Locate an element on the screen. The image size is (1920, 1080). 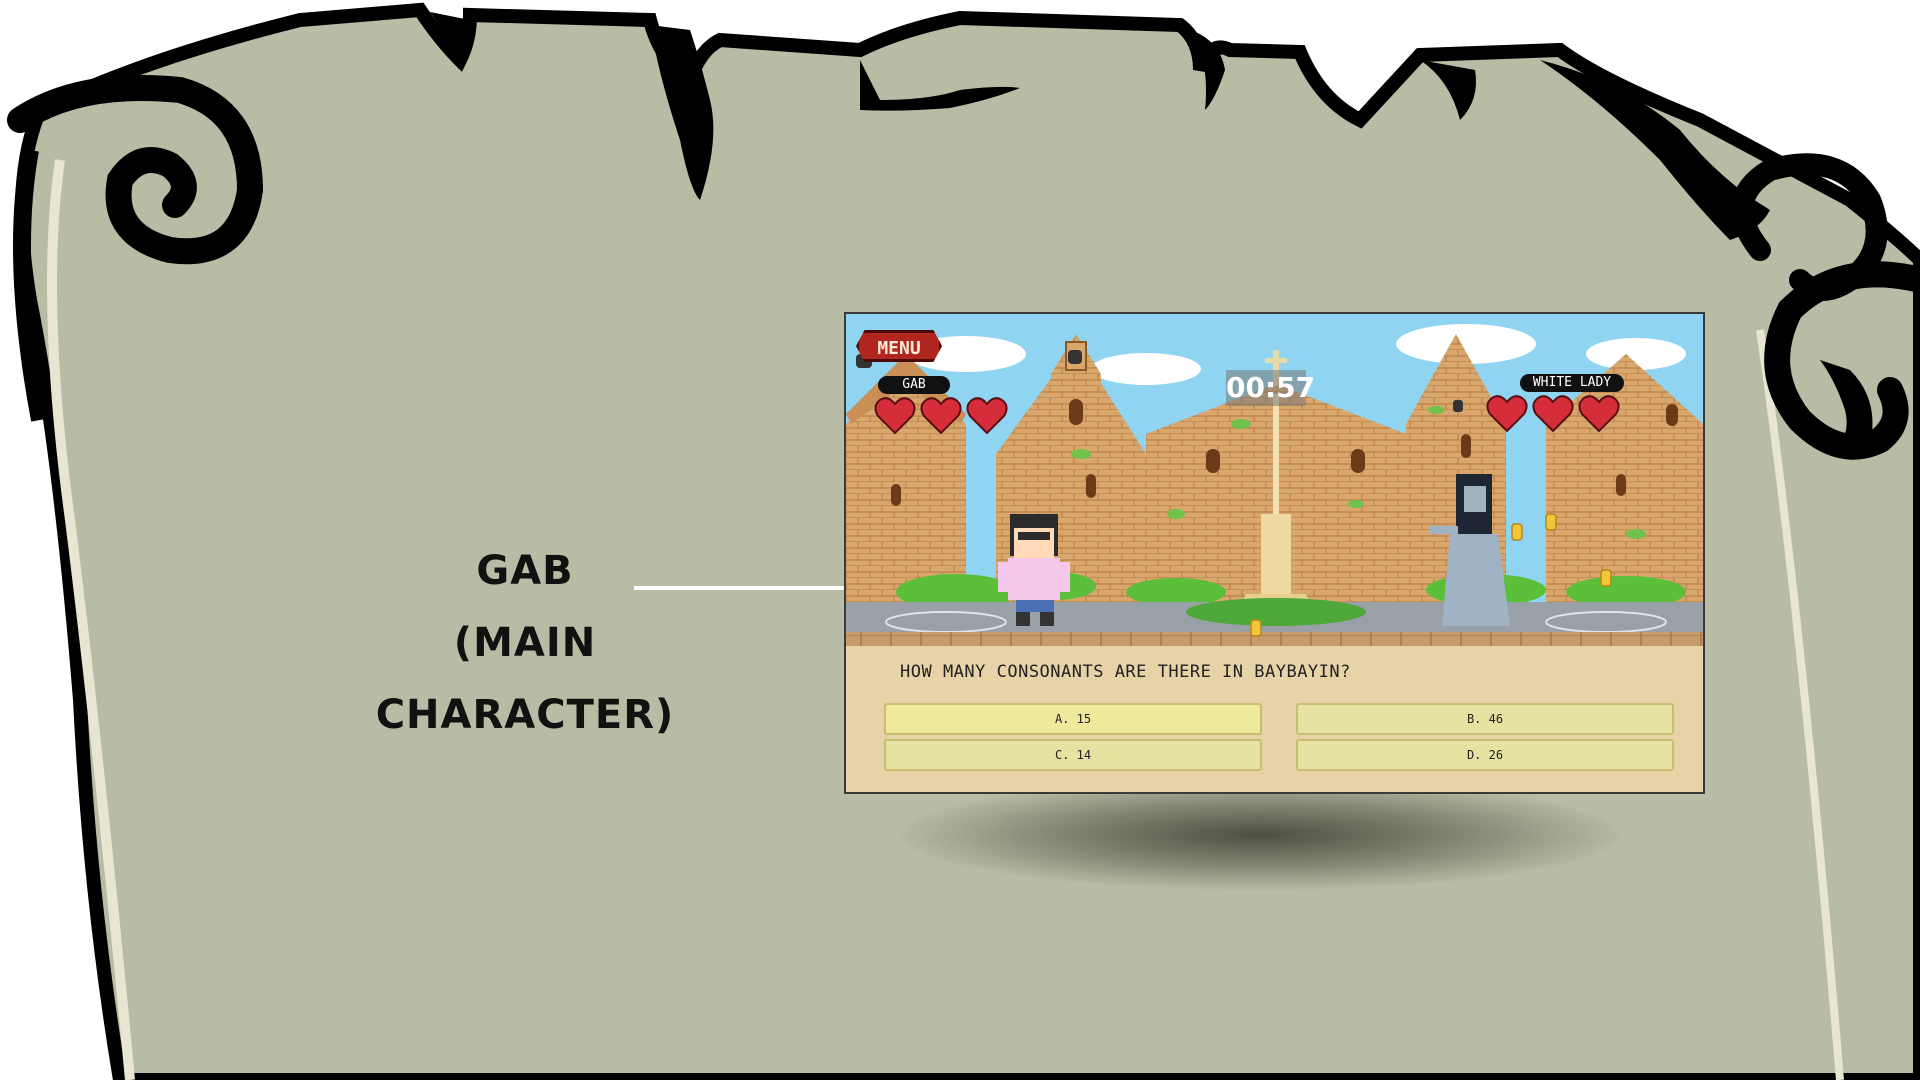
answer-a-button: A. 15 is located at coordinates (1073, 719).